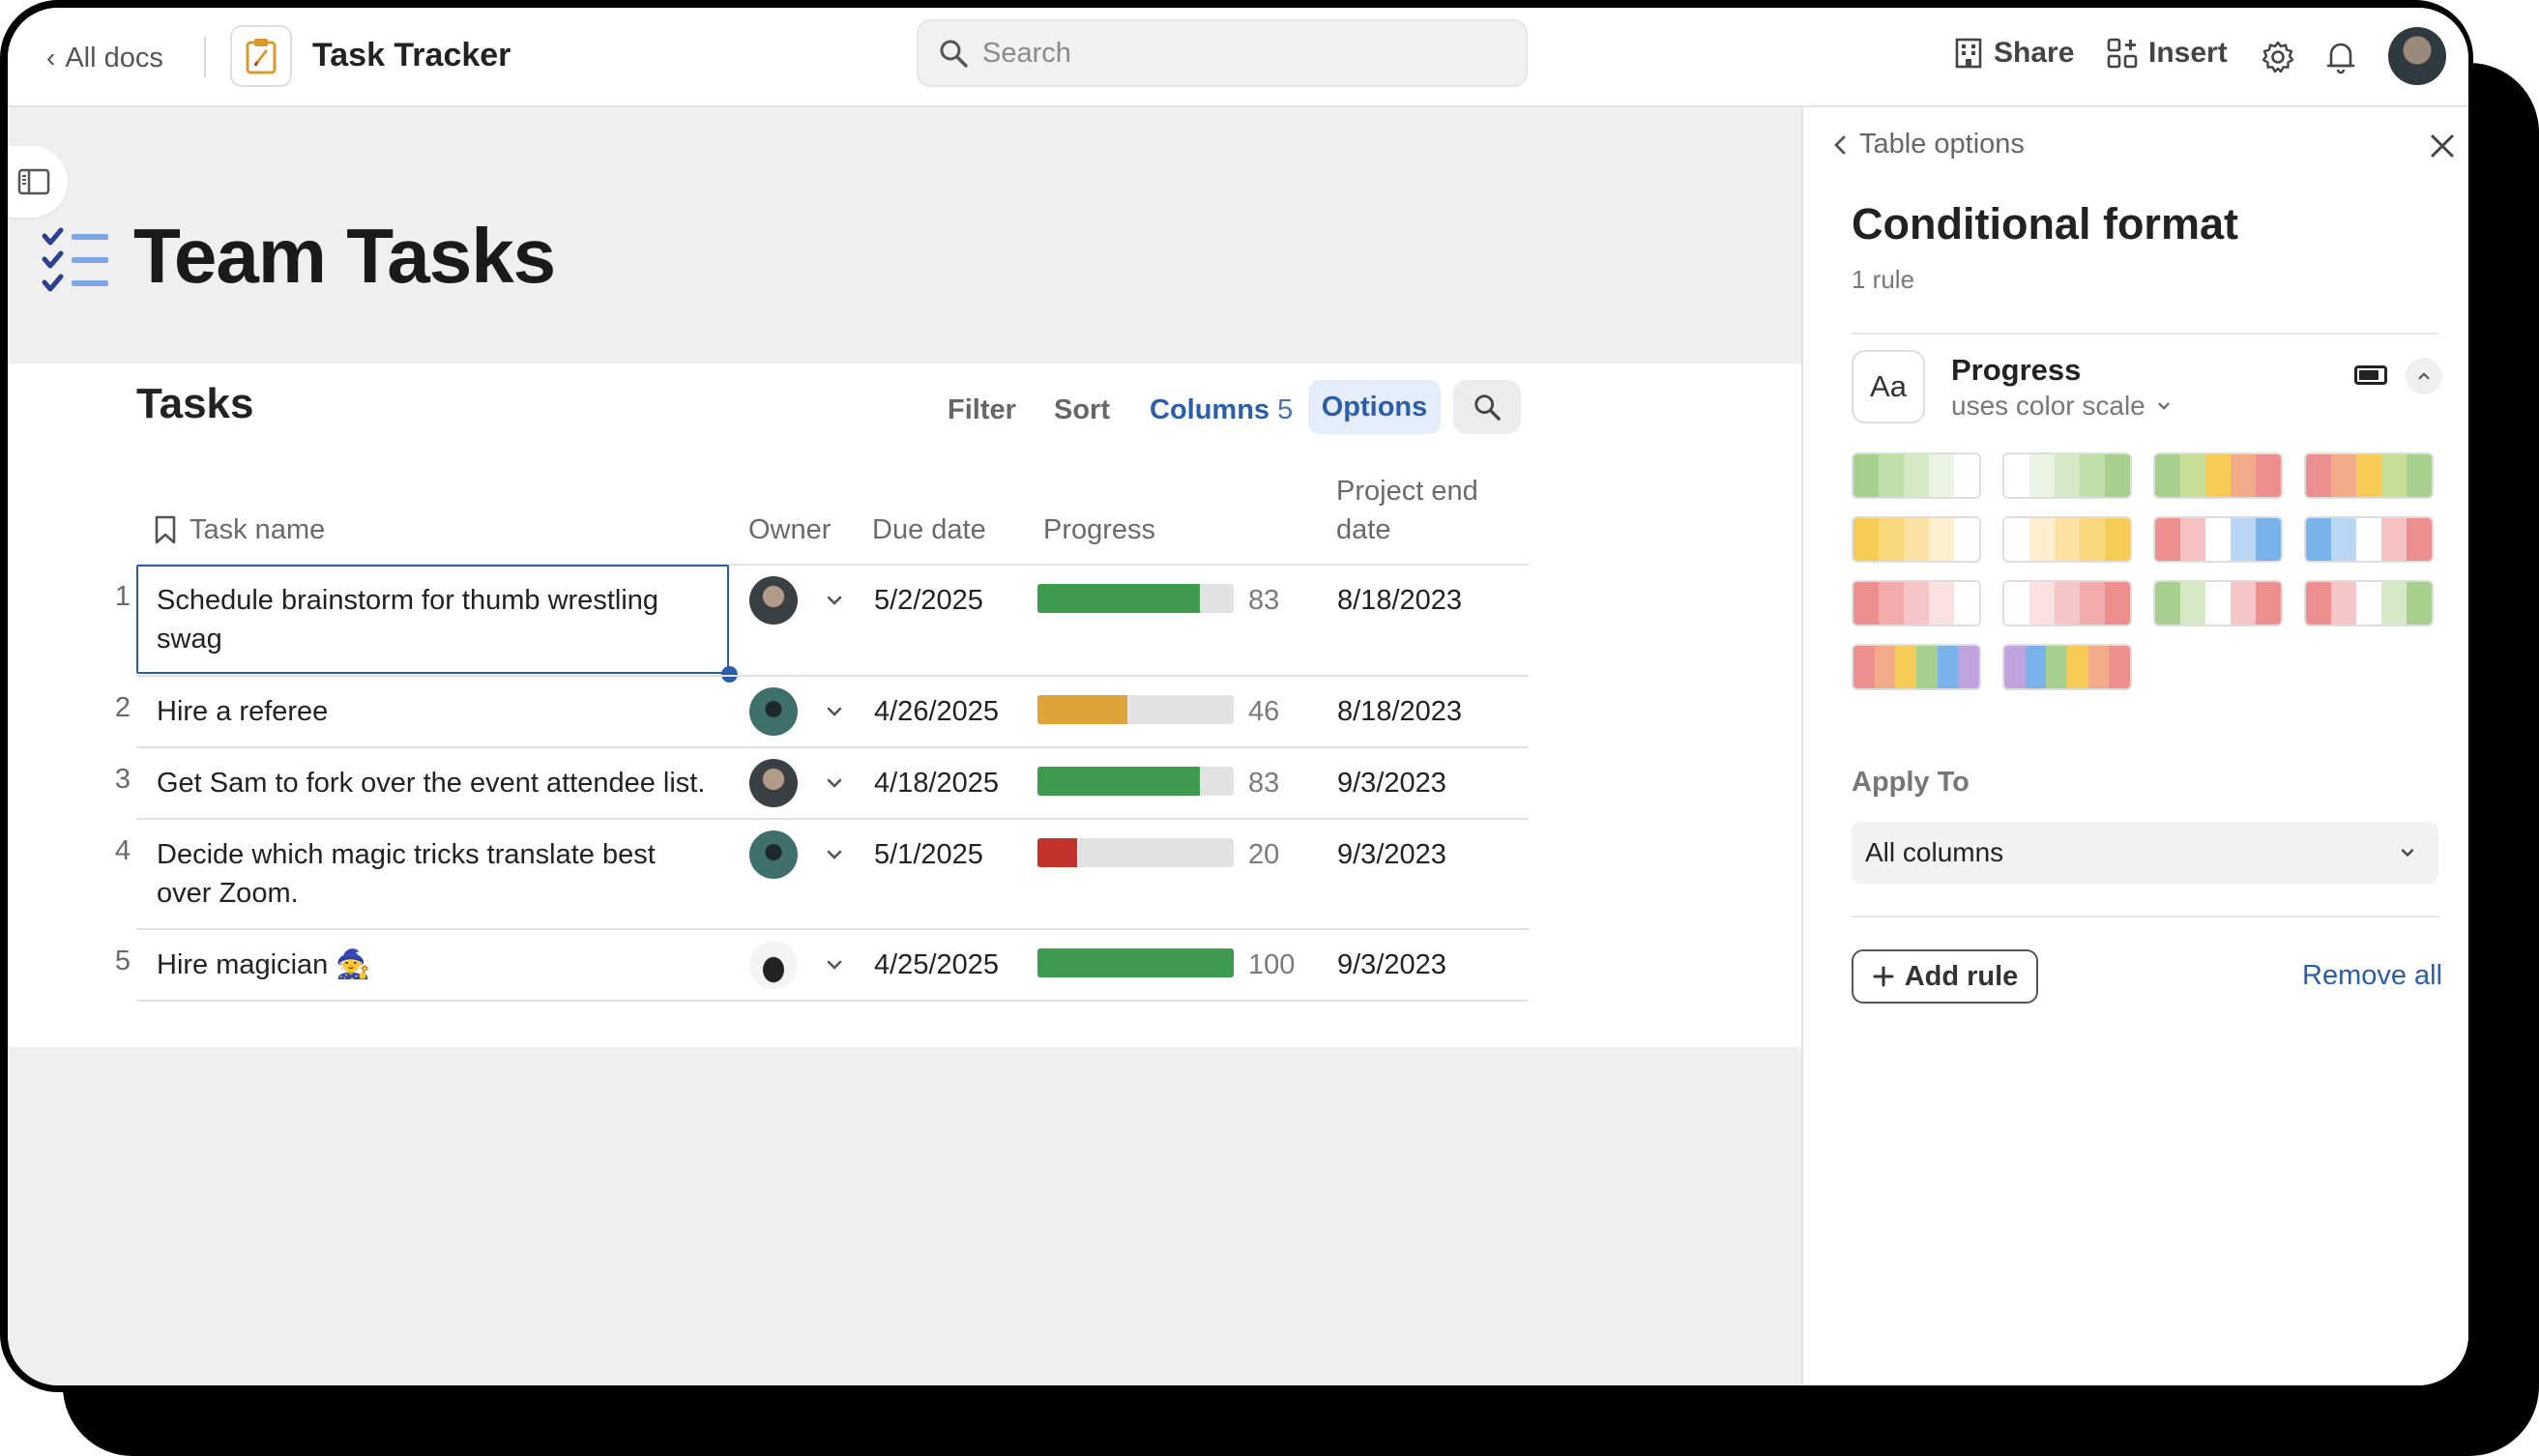 This screenshot has height=1456, width=2539. I want to click on due-date-cell: 4/25/2025, so click(937, 965).